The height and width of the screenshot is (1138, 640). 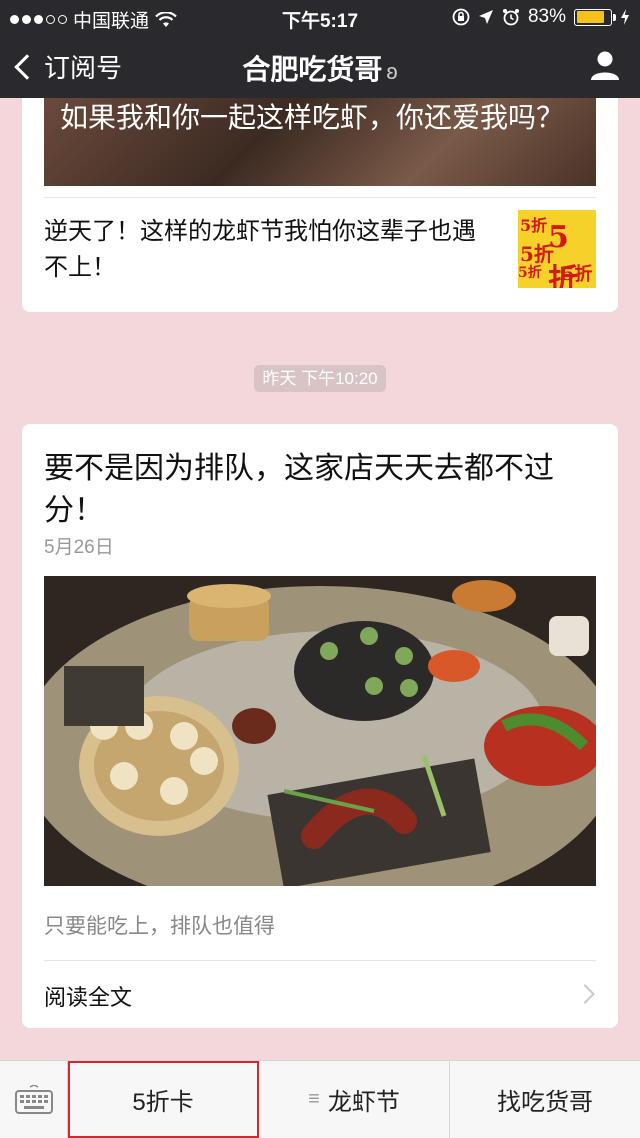 I want to click on menu-item-find-foodie: 找吃货哥, so click(x=545, y=1099).